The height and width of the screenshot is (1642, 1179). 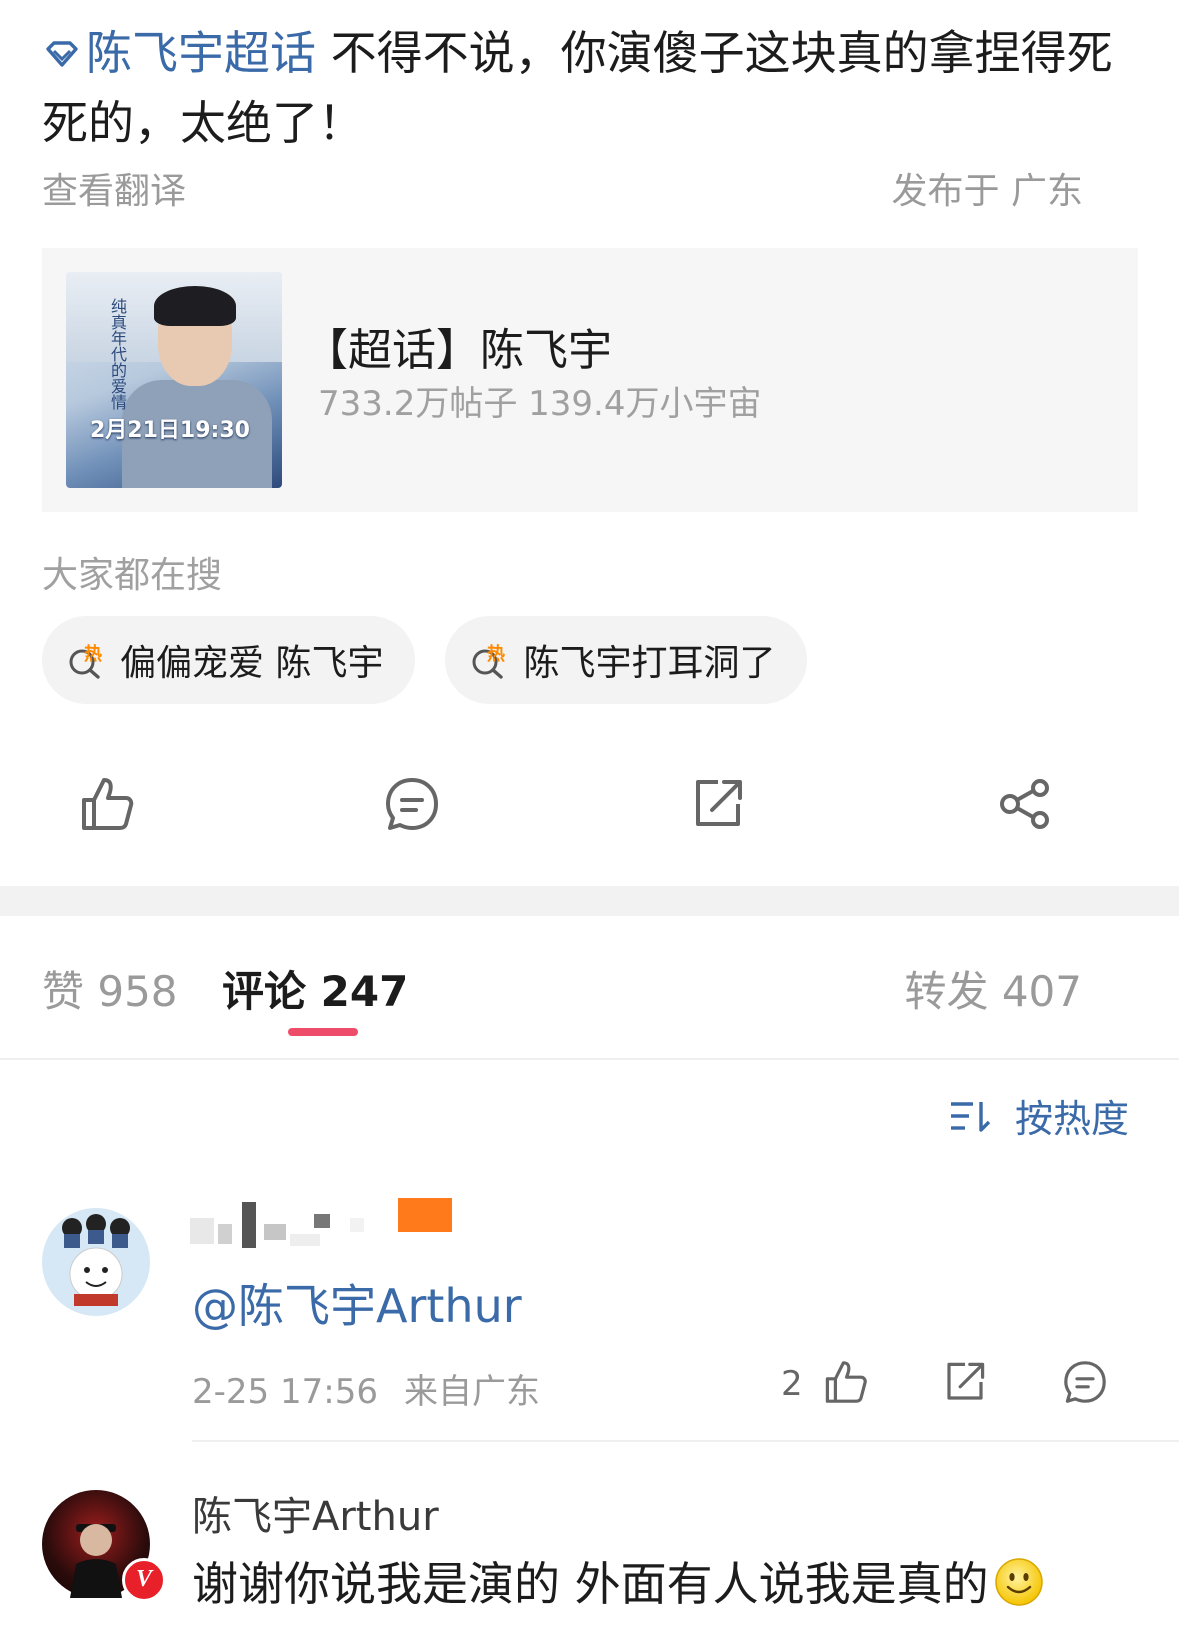 I want to click on comment-time: 2-25 17:56, so click(x=285, y=1392).